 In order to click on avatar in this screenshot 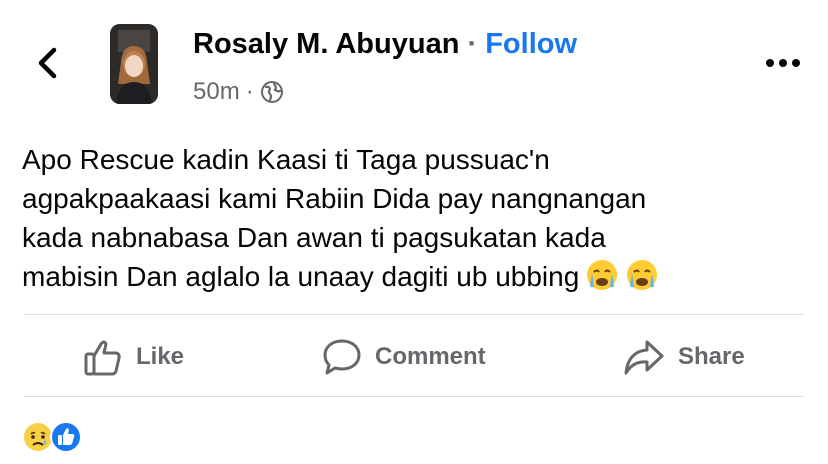, I will do `click(134, 64)`.